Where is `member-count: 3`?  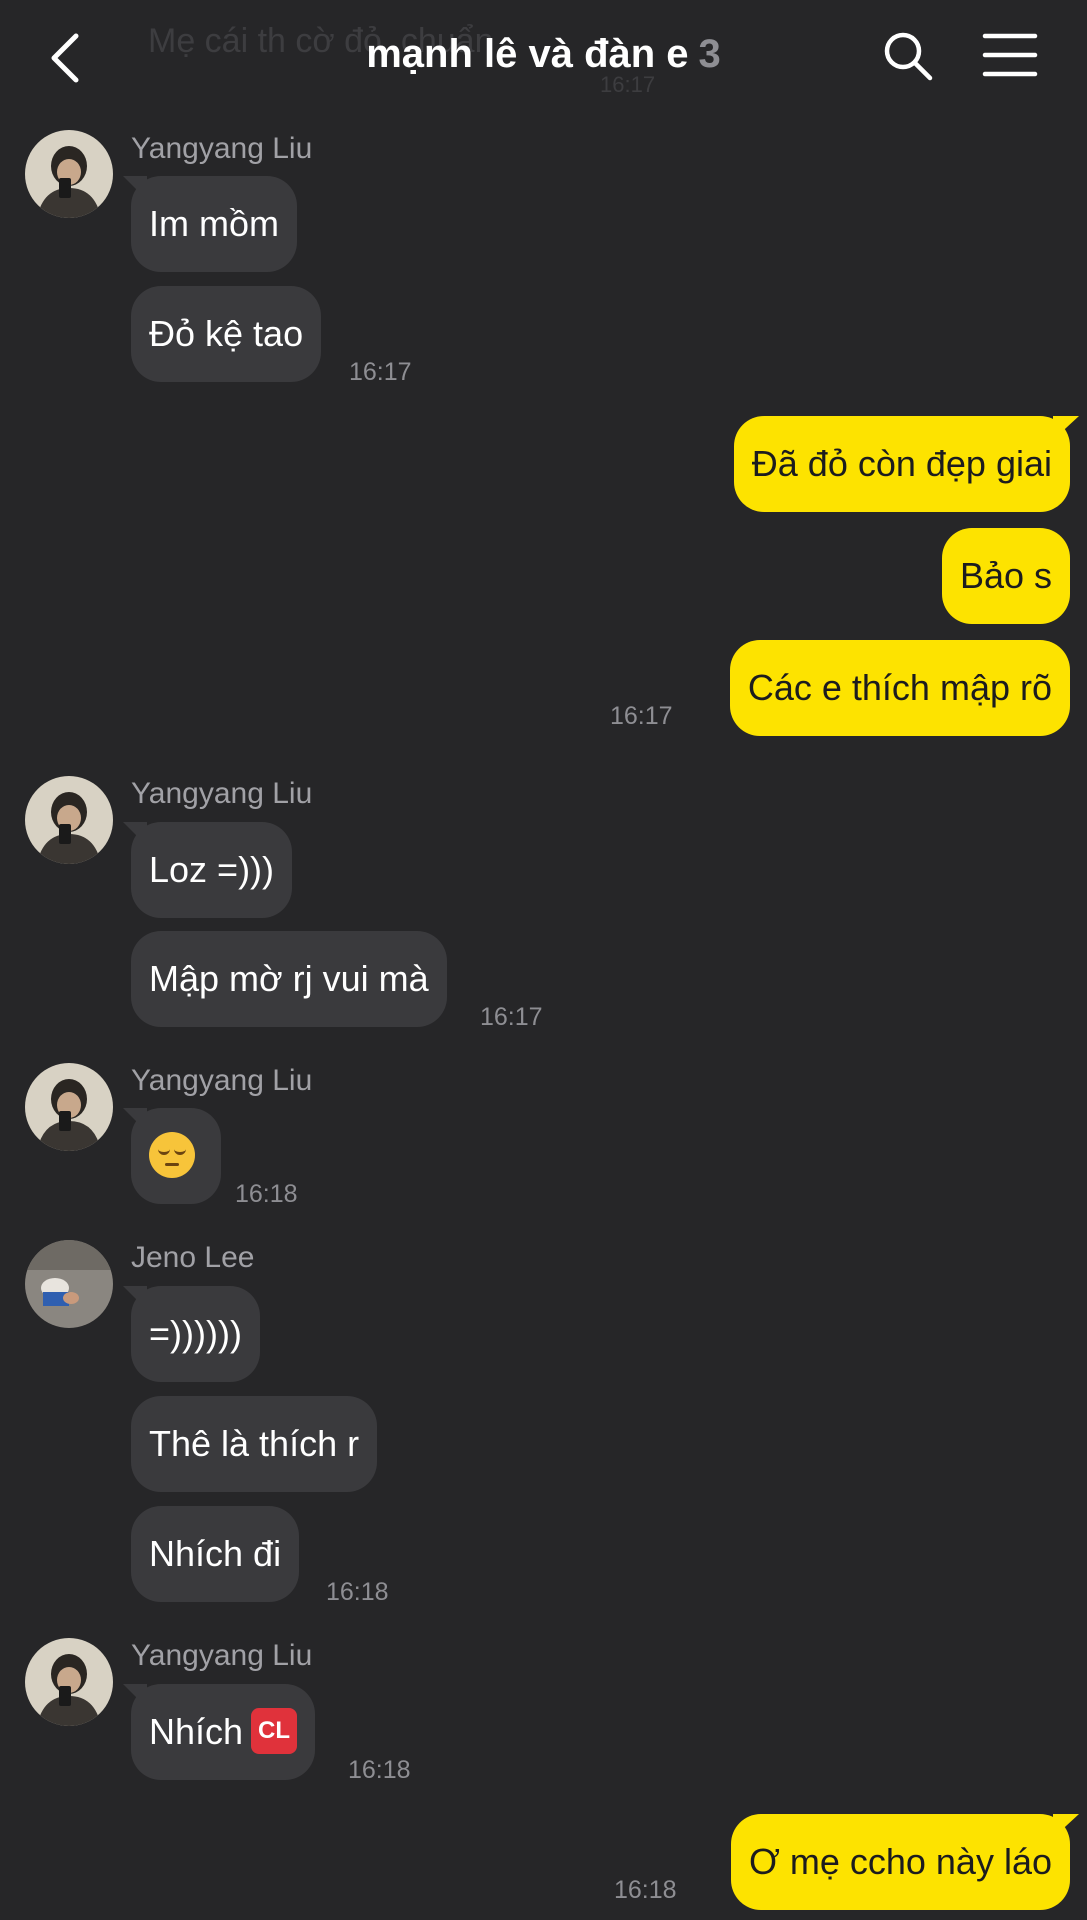 member-count: 3 is located at coordinates (709, 54).